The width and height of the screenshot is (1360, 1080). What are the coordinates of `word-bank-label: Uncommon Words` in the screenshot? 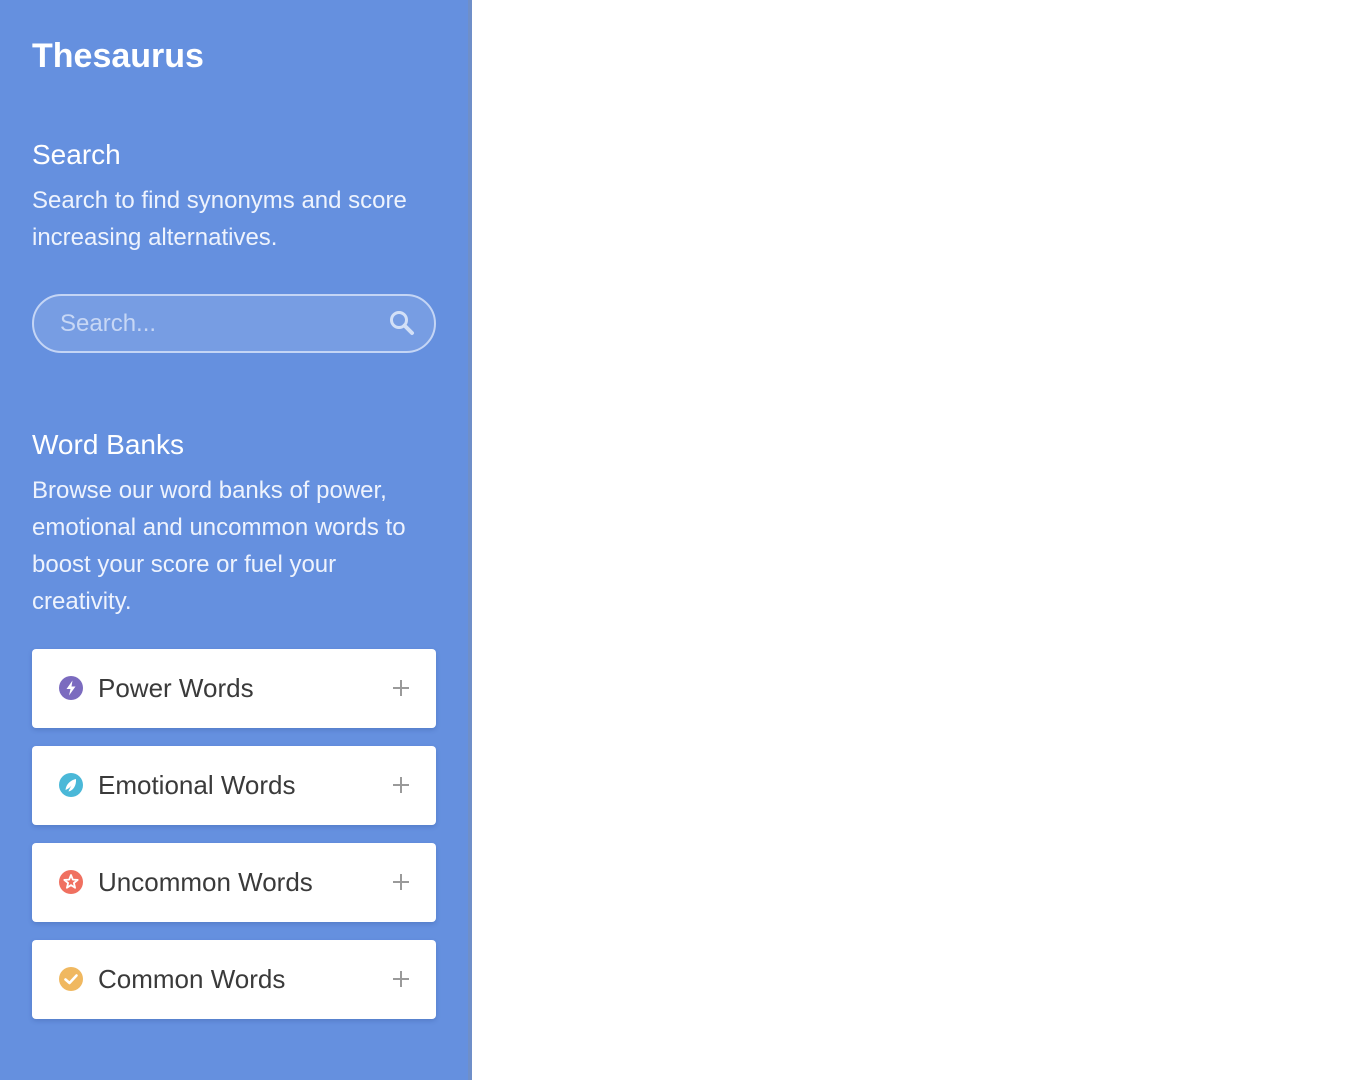 It's located at (205, 882).